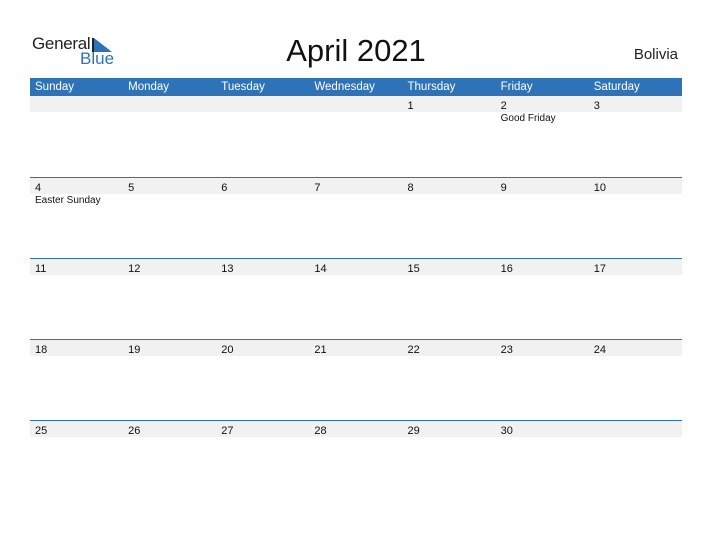  What do you see at coordinates (599, 188) in the screenshot?
I see `day-number: 10` at bounding box center [599, 188].